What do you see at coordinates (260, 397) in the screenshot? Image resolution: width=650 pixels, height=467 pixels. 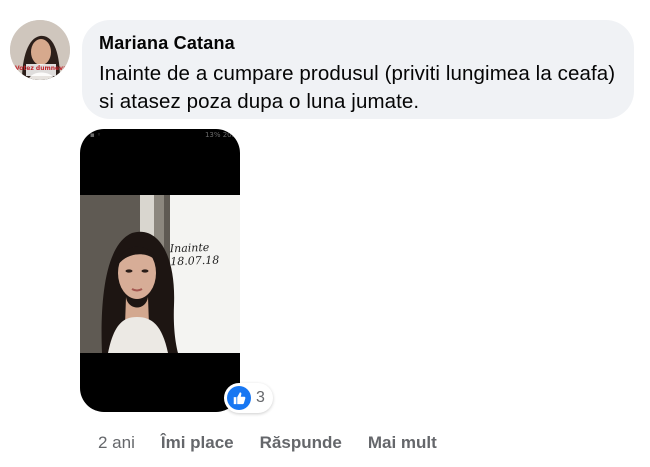 I see `reaction-count: 3` at bounding box center [260, 397].